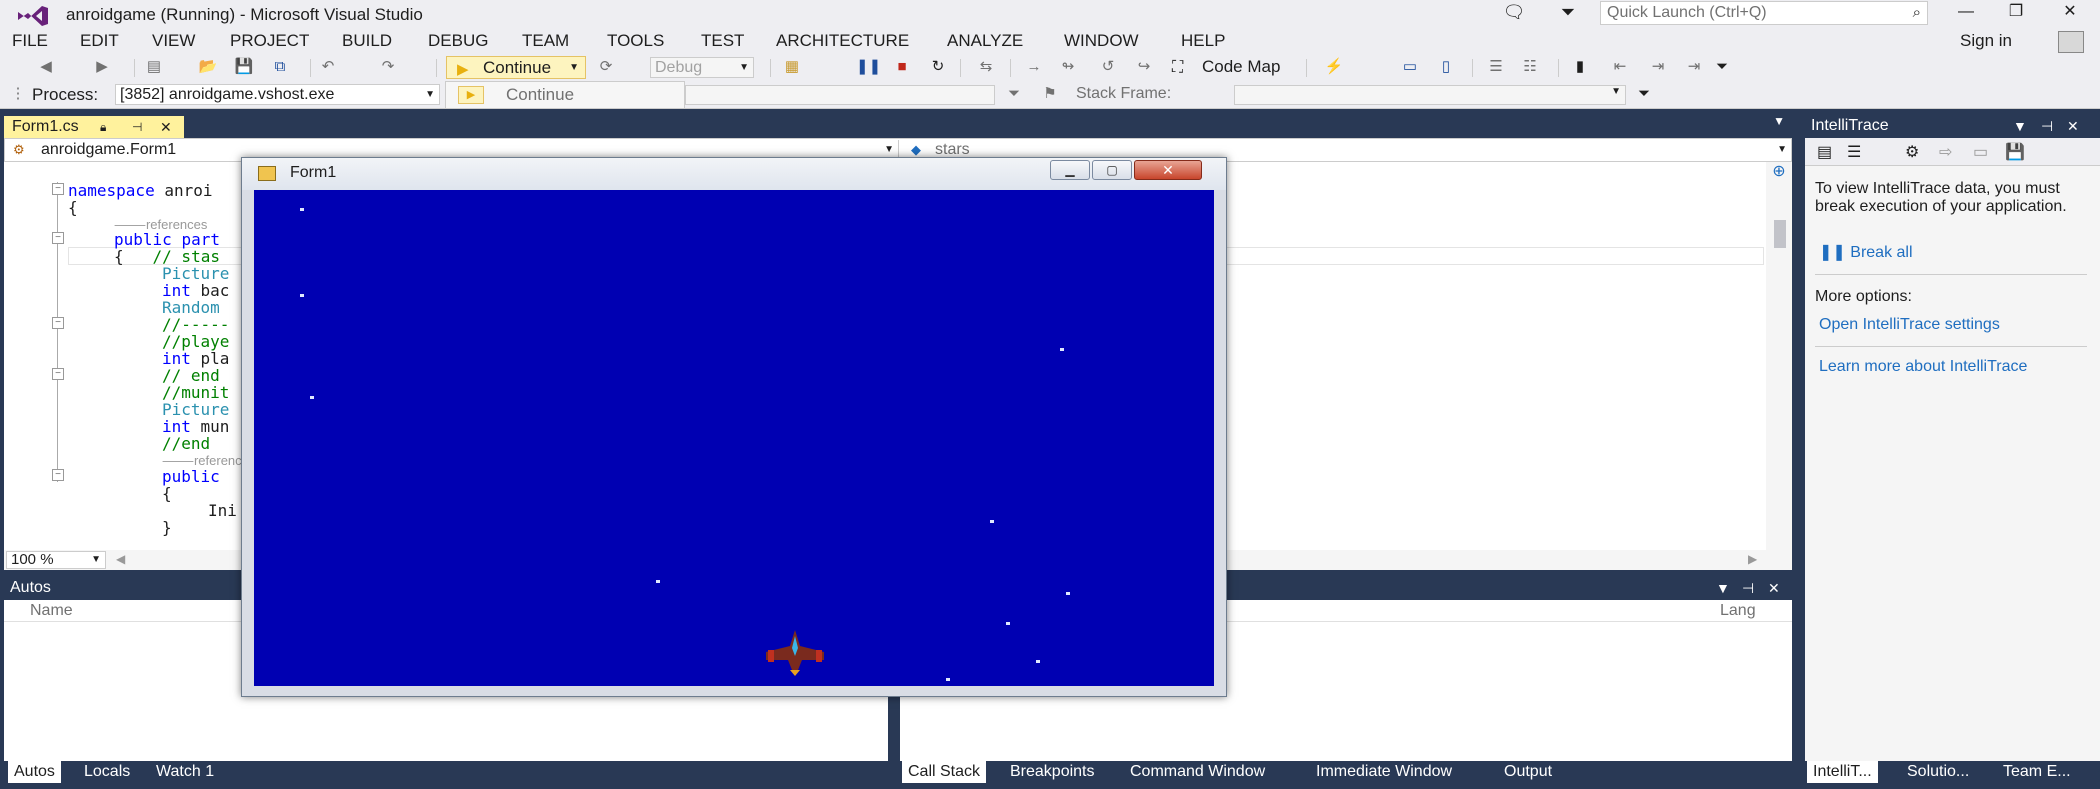  What do you see at coordinates (1568, 14) in the screenshot?
I see `notifications-filter-icon: ⏷` at bounding box center [1568, 14].